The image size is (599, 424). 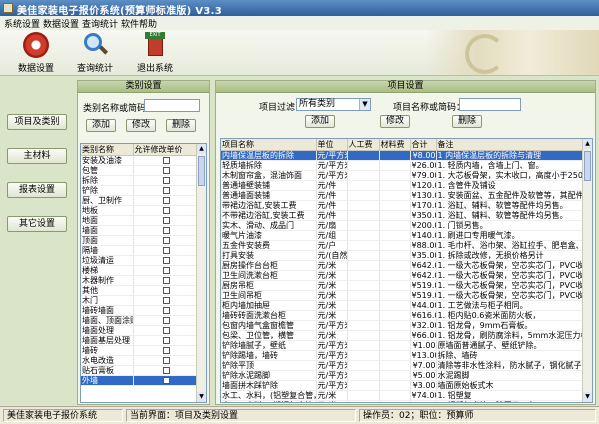 I want to click on table-row: 包窗内墙气盒窗檐管元/平方米 ¥32.001. 铝龙骨，9mm石膏板。, so click(x=403, y=325).